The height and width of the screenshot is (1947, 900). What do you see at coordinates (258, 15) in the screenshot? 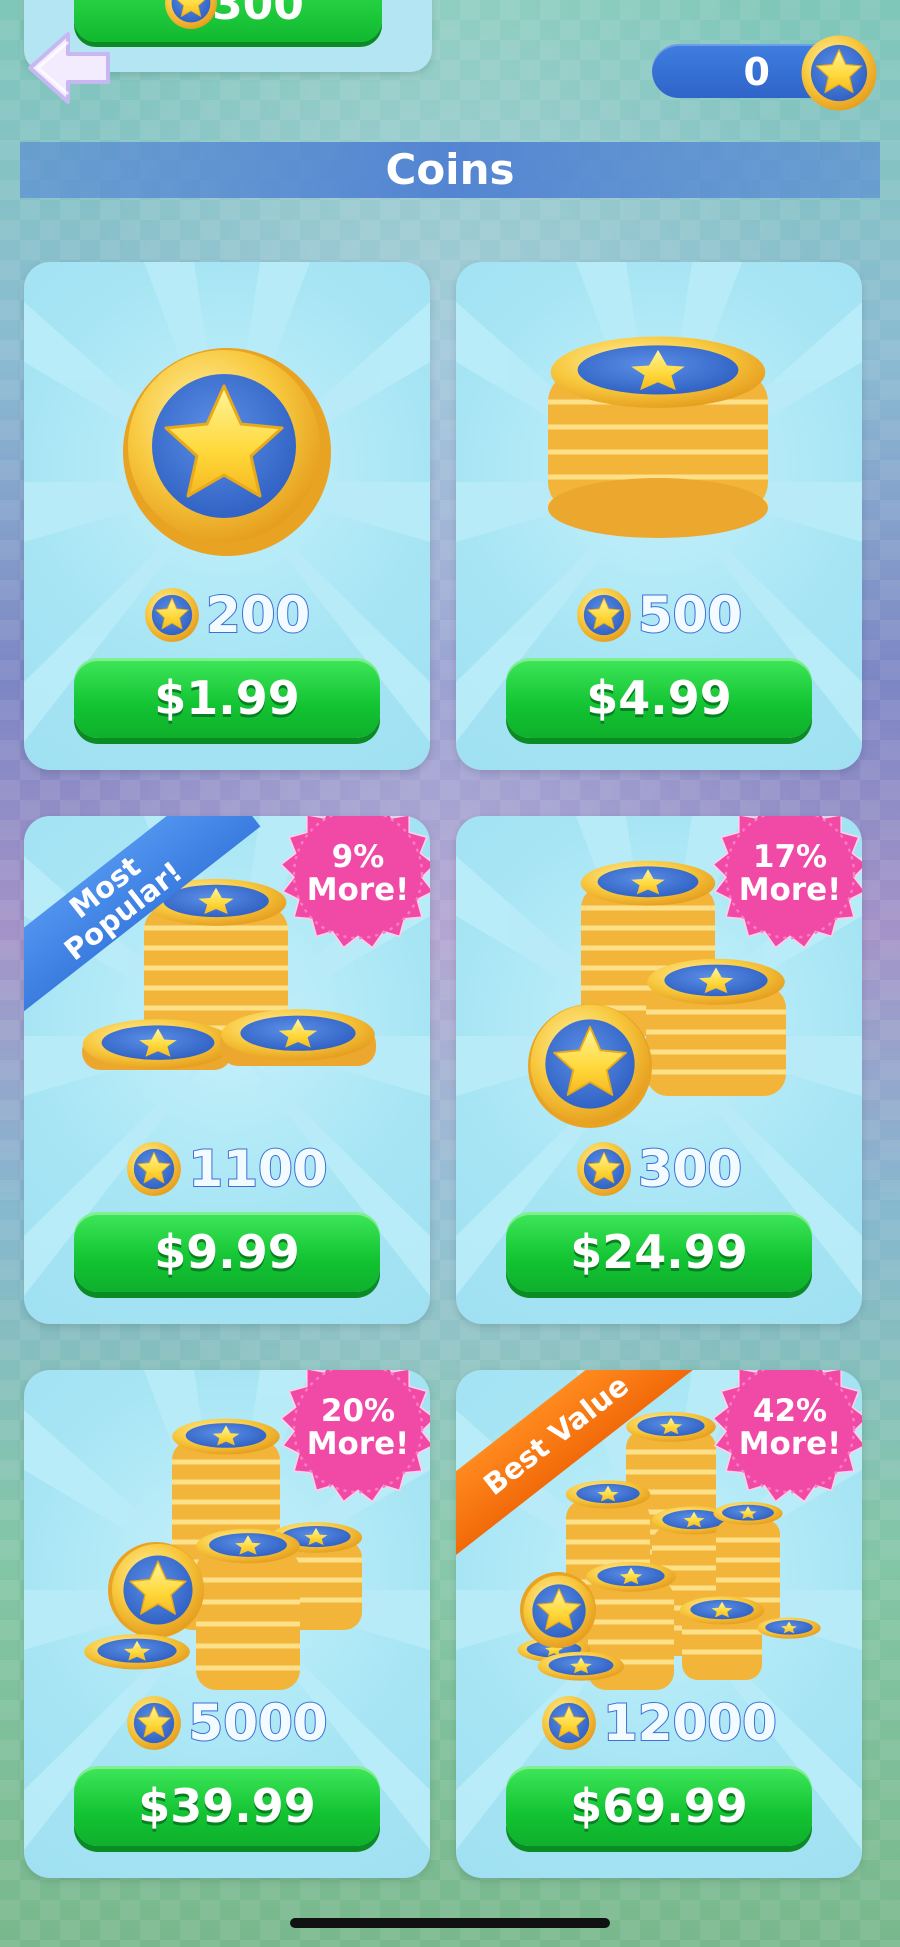
I see `partial-pack-amount: 300` at bounding box center [258, 15].